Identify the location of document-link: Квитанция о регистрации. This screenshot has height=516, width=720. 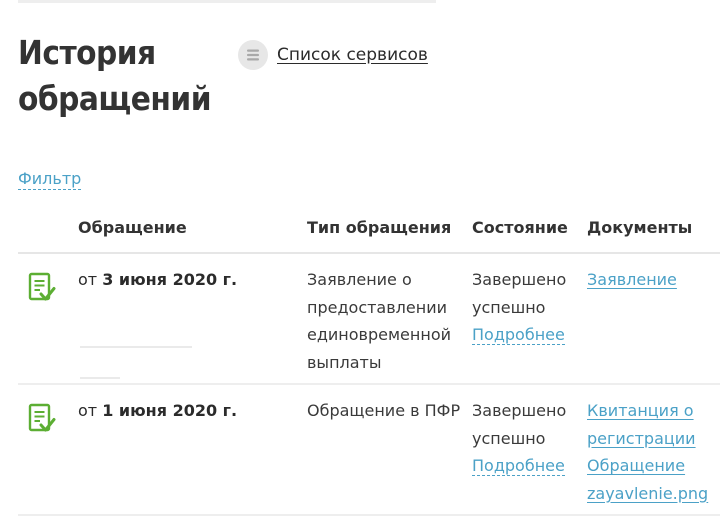
(653, 424).